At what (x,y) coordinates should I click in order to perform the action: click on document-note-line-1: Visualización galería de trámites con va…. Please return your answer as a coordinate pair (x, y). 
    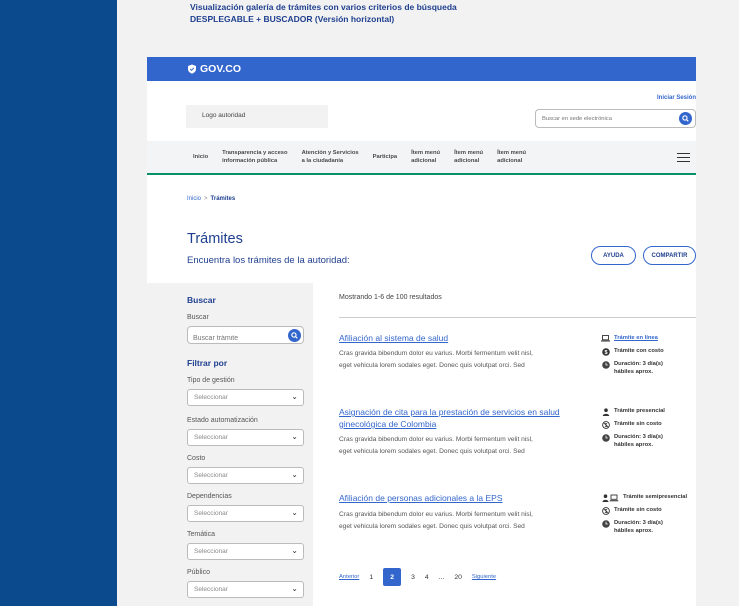
    Looking at the image, I should click on (323, 7).